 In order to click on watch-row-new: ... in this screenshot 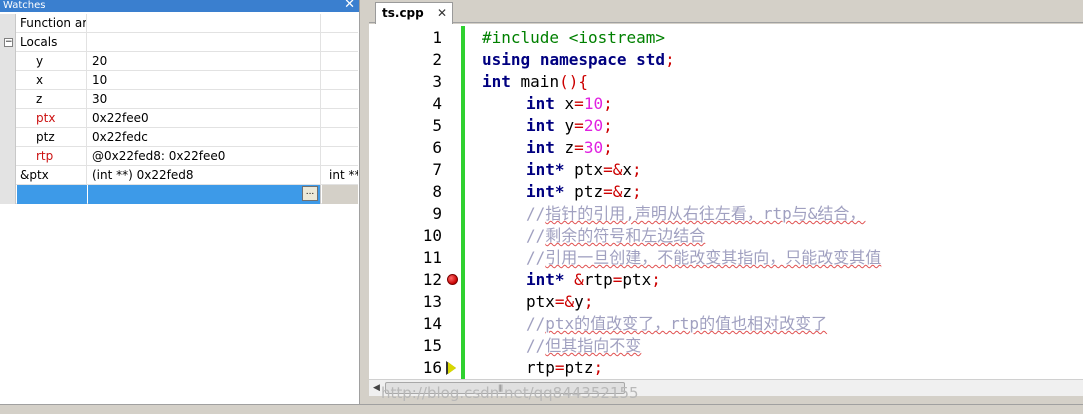, I will do `click(179, 194)`.